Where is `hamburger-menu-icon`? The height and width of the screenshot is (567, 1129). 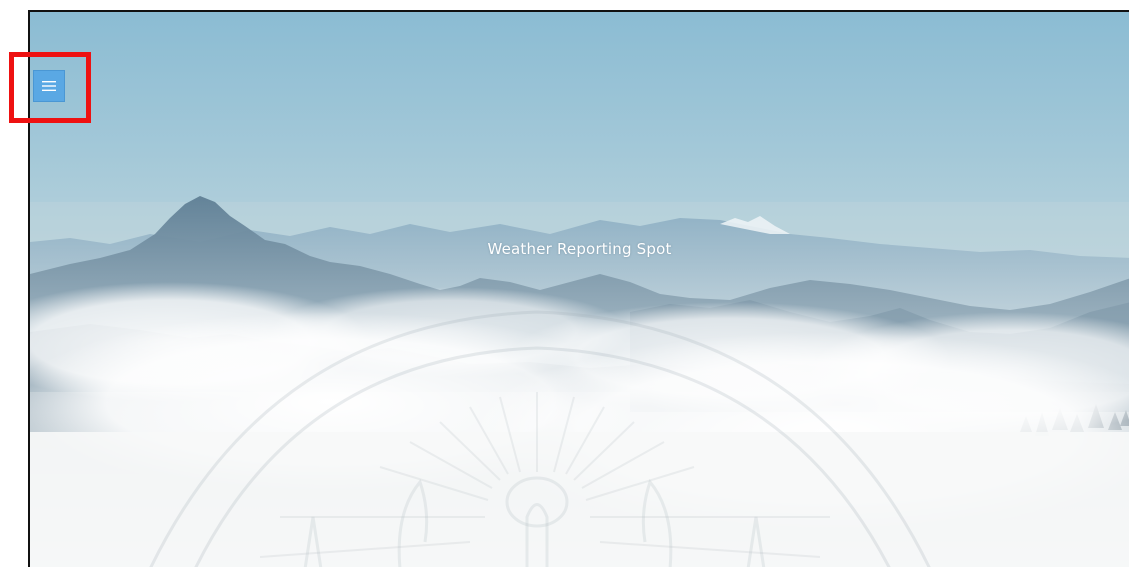 hamburger-menu-icon is located at coordinates (49, 86).